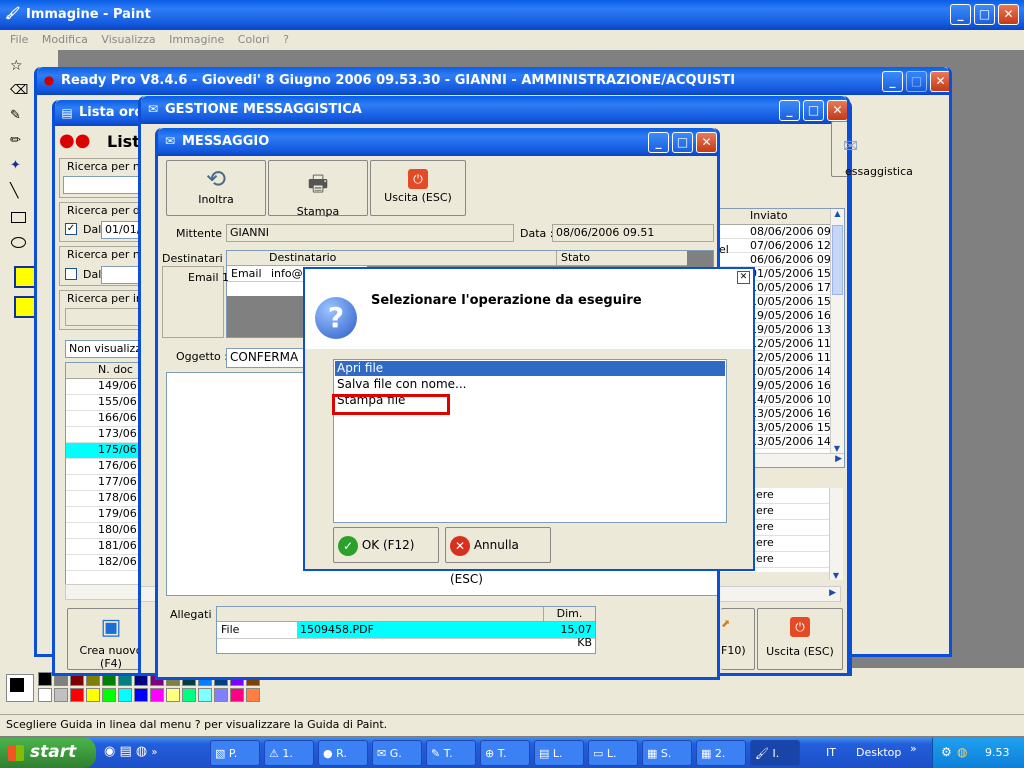 The image size is (1024, 768). What do you see at coordinates (892, 81) in the screenshot?
I see `readypro-minimize-button: _` at bounding box center [892, 81].